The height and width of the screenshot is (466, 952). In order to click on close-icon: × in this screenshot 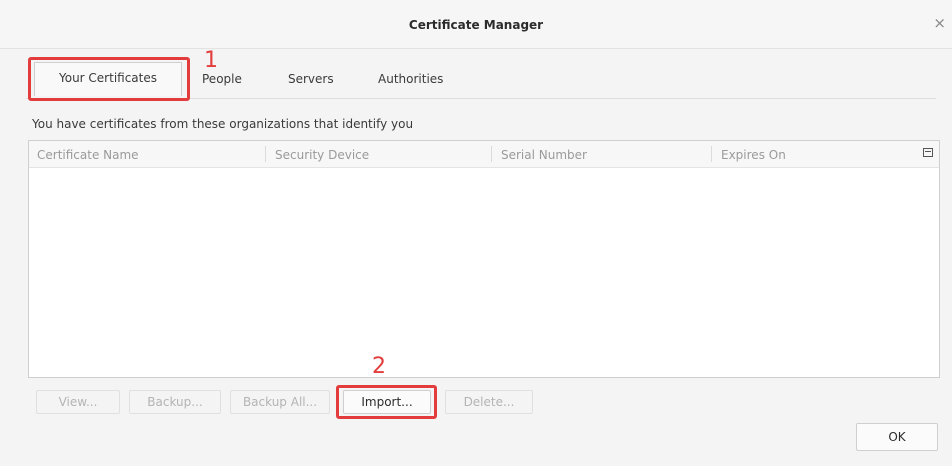, I will do `click(939, 23)`.